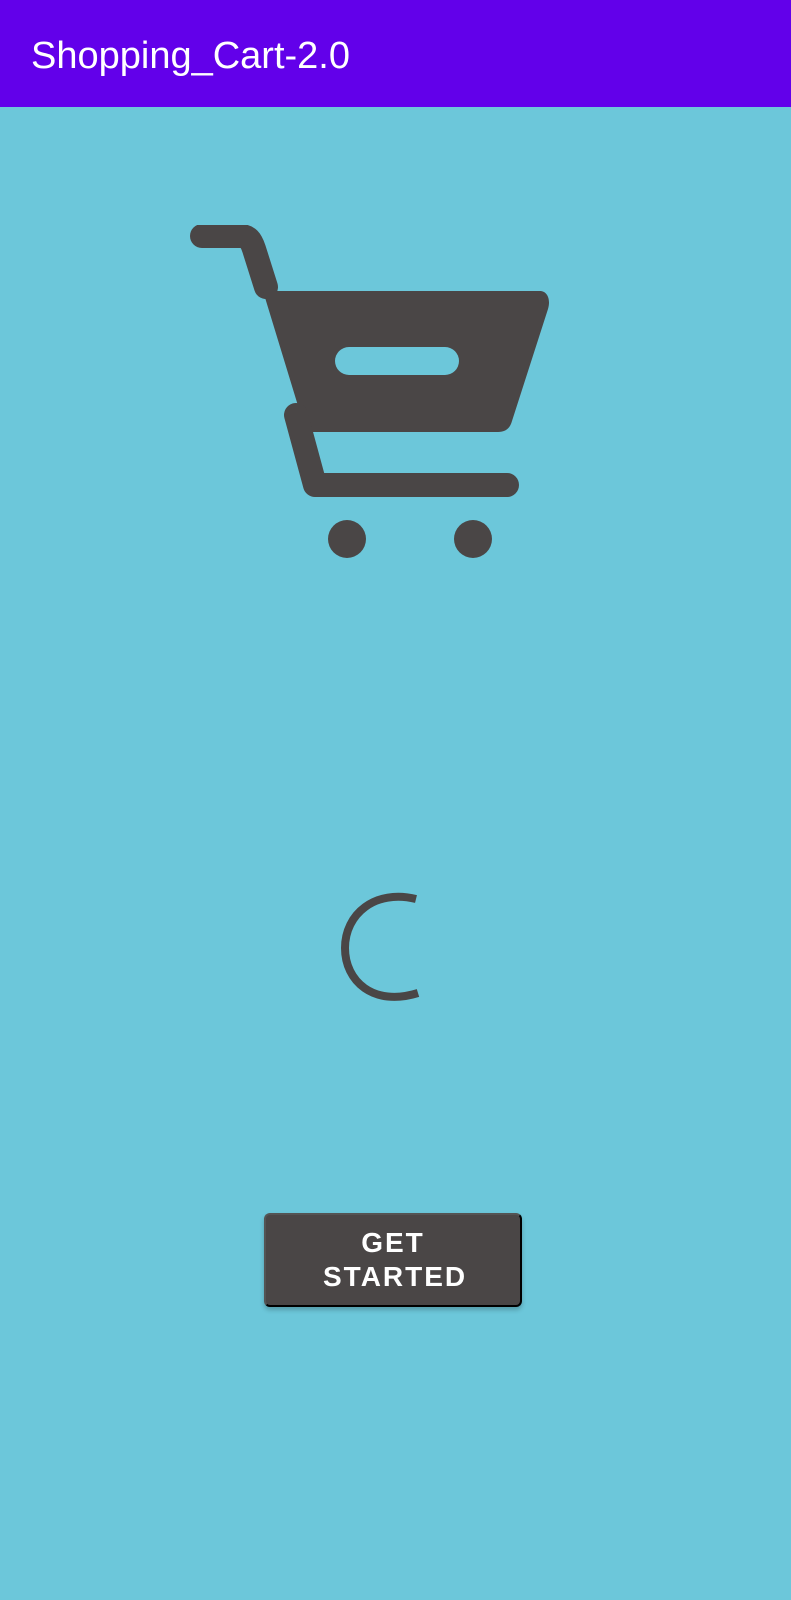 This screenshot has width=791, height=1600. I want to click on cart-left-wheel, so click(347, 539).